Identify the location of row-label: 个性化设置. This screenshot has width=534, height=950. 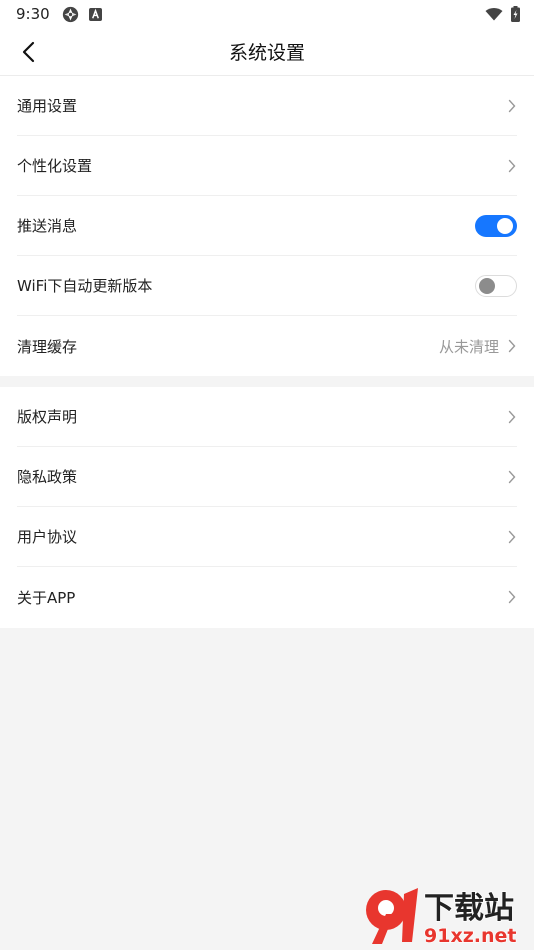
(55, 166).